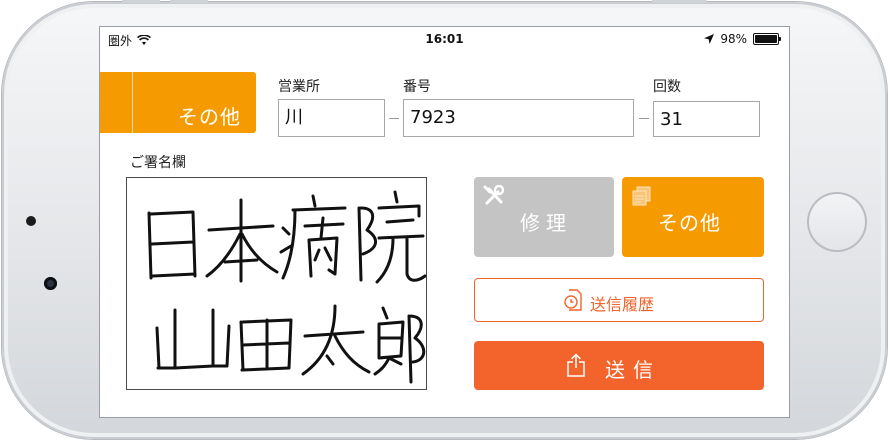  What do you see at coordinates (209, 117) in the screenshot?
I see `category-button-label: その他` at bounding box center [209, 117].